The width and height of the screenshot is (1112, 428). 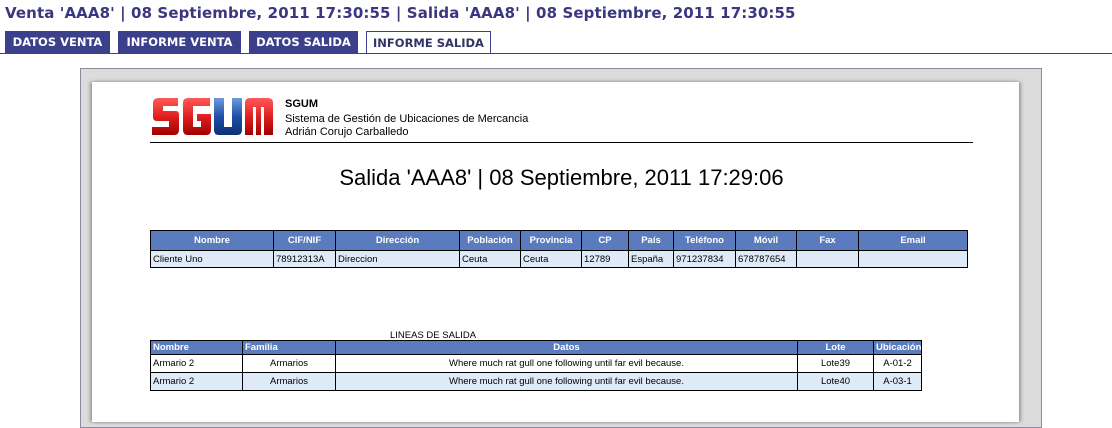 I want to click on sgum-logo, so click(x=212, y=116).